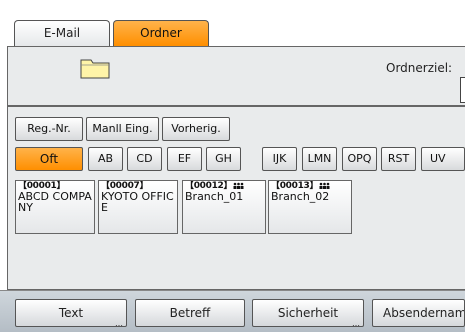 The width and height of the screenshot is (465, 332). I want to click on destination-label: Ordnerziel:, so click(419, 68).